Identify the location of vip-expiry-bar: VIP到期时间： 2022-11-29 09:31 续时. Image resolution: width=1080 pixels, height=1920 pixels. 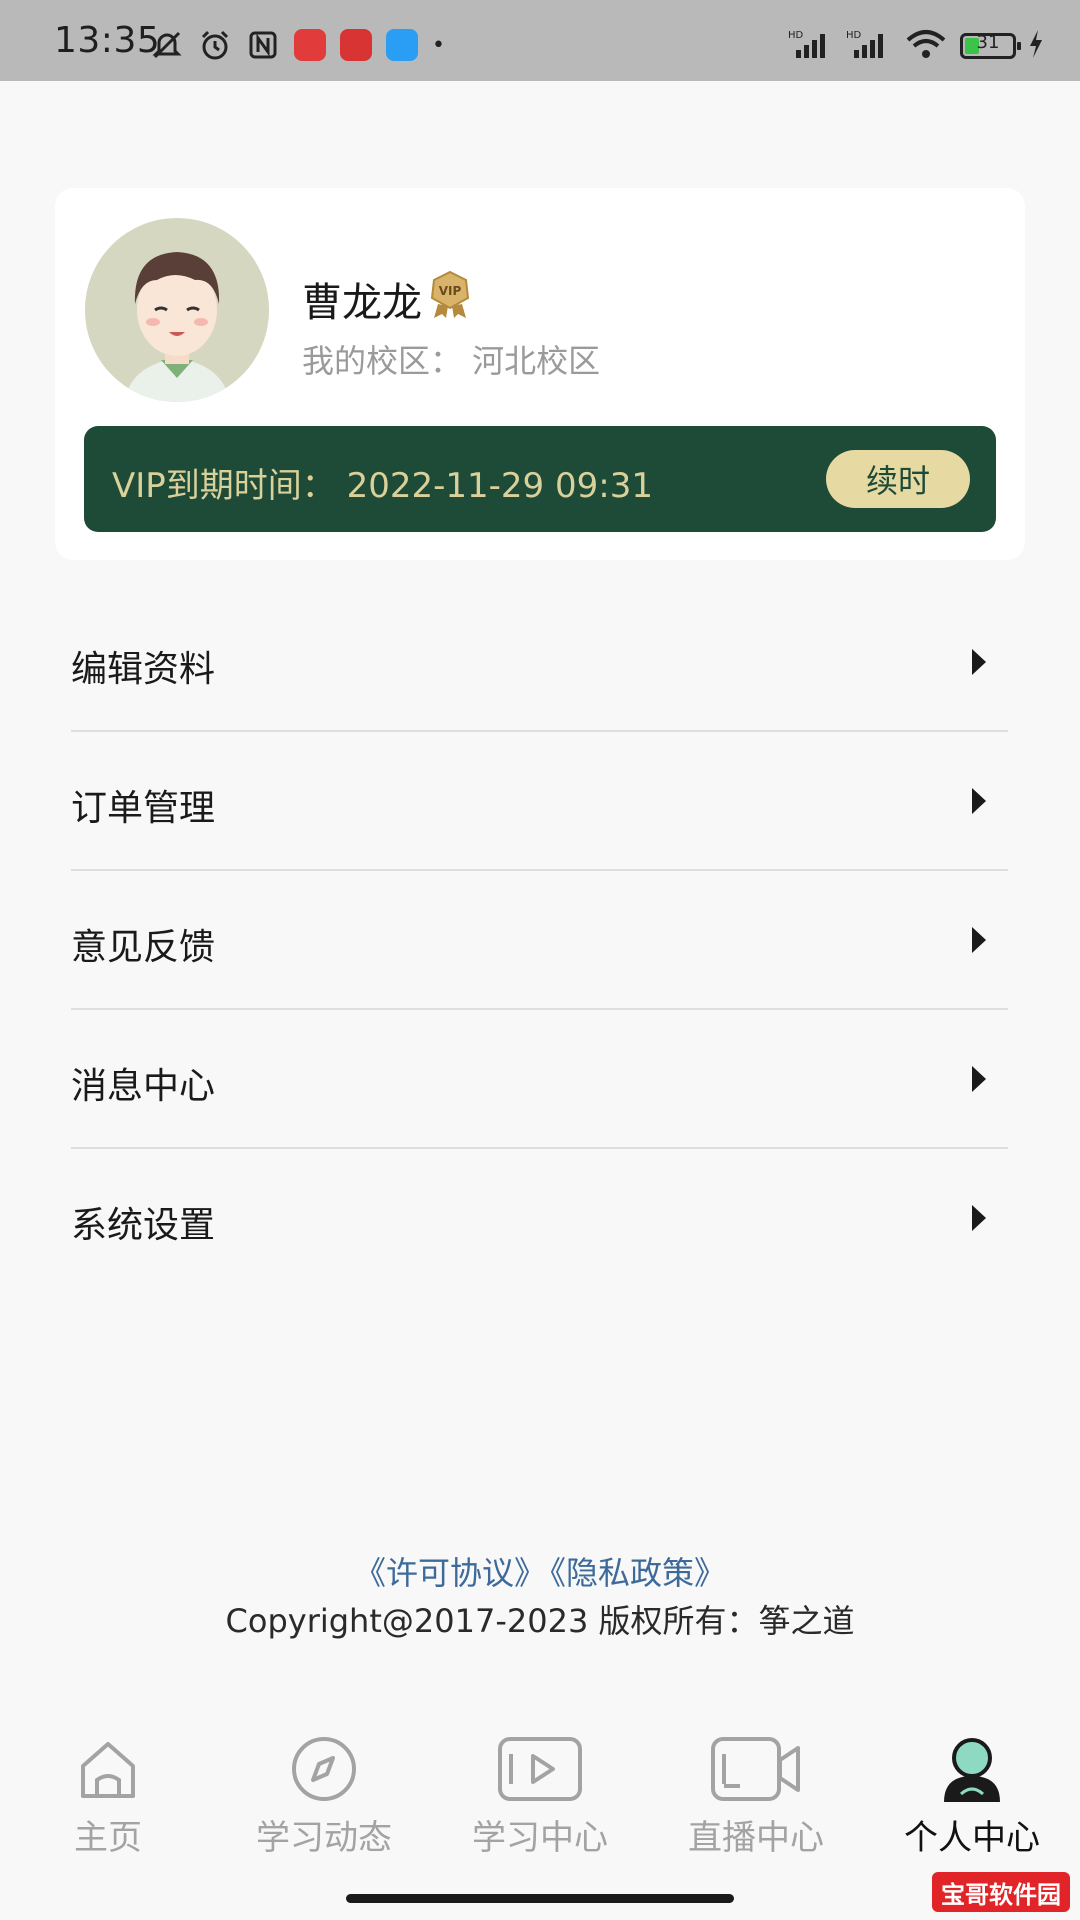
(540, 479).